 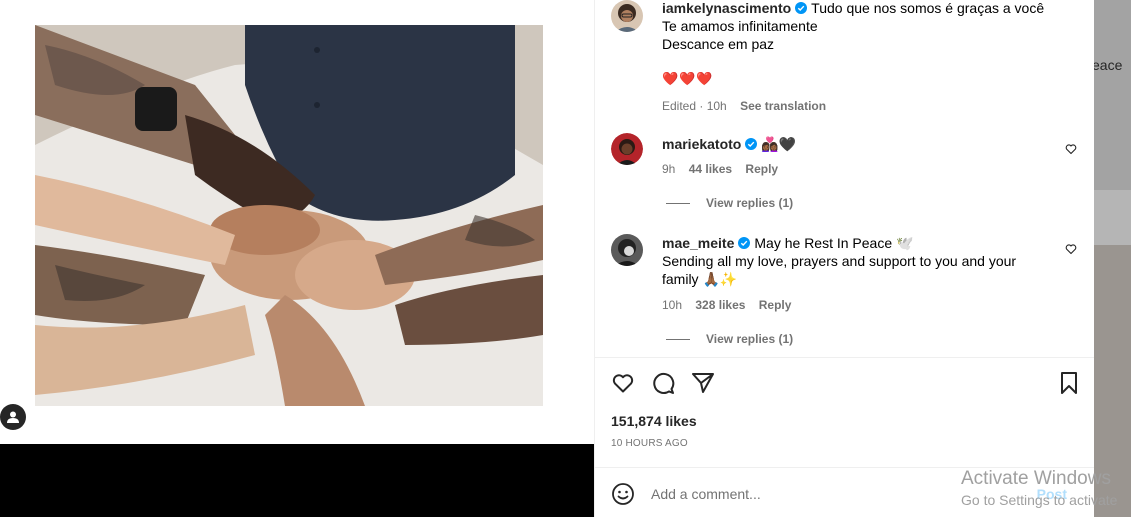 What do you see at coordinates (845, 357) in the screenshot?
I see `divider` at bounding box center [845, 357].